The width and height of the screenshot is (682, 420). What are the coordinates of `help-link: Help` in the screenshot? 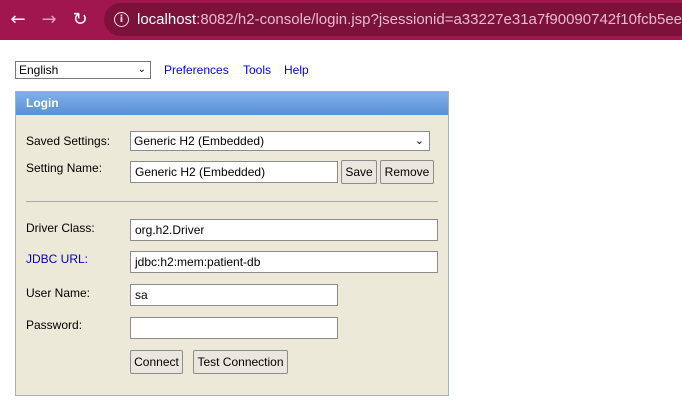 It's located at (296, 70).